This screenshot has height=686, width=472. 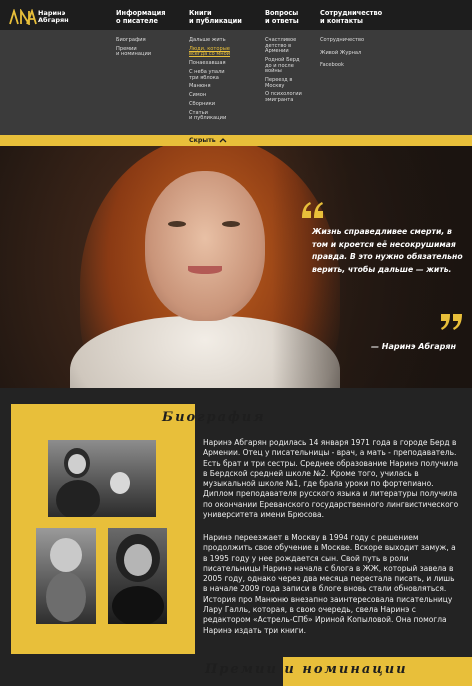 I want to click on menu-item-sborniki: Сборники, so click(x=209, y=104).